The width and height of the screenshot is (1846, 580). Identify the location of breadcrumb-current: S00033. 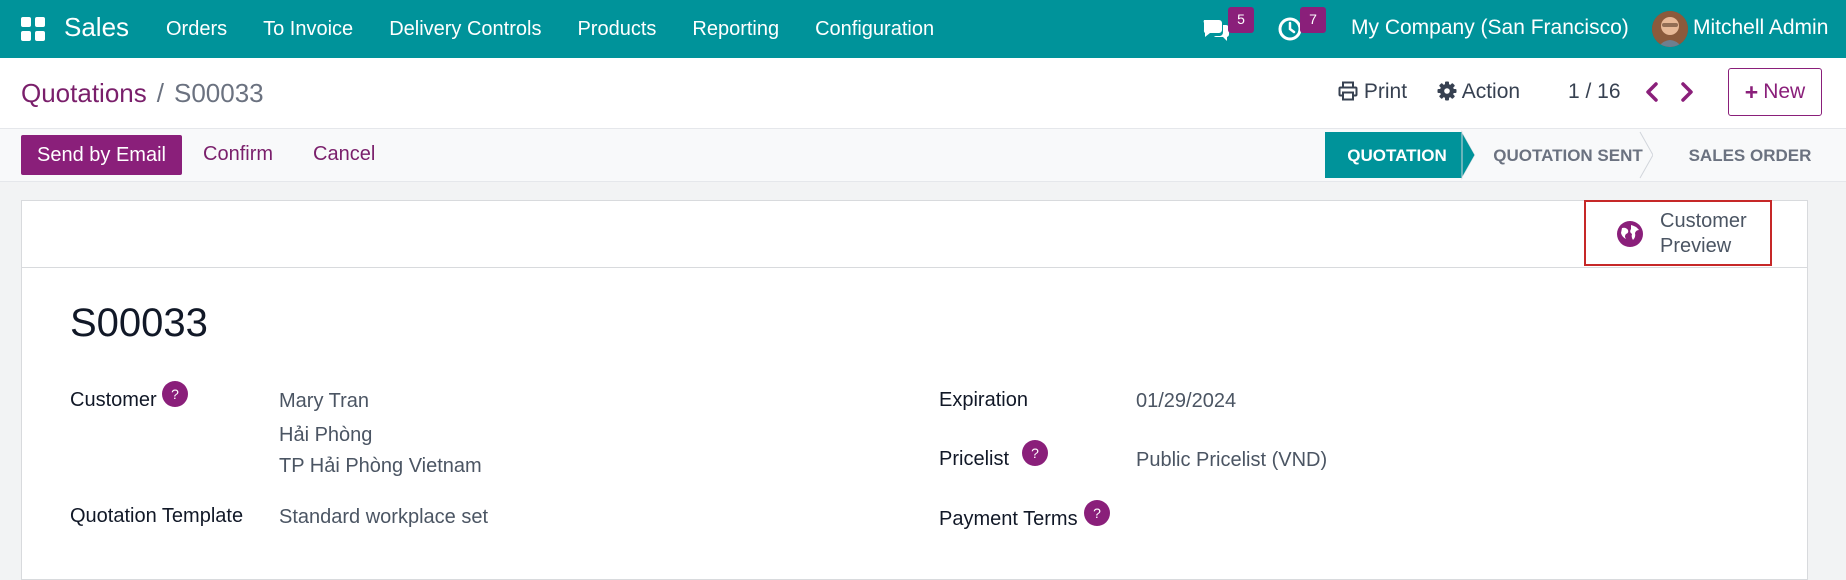
(218, 93).